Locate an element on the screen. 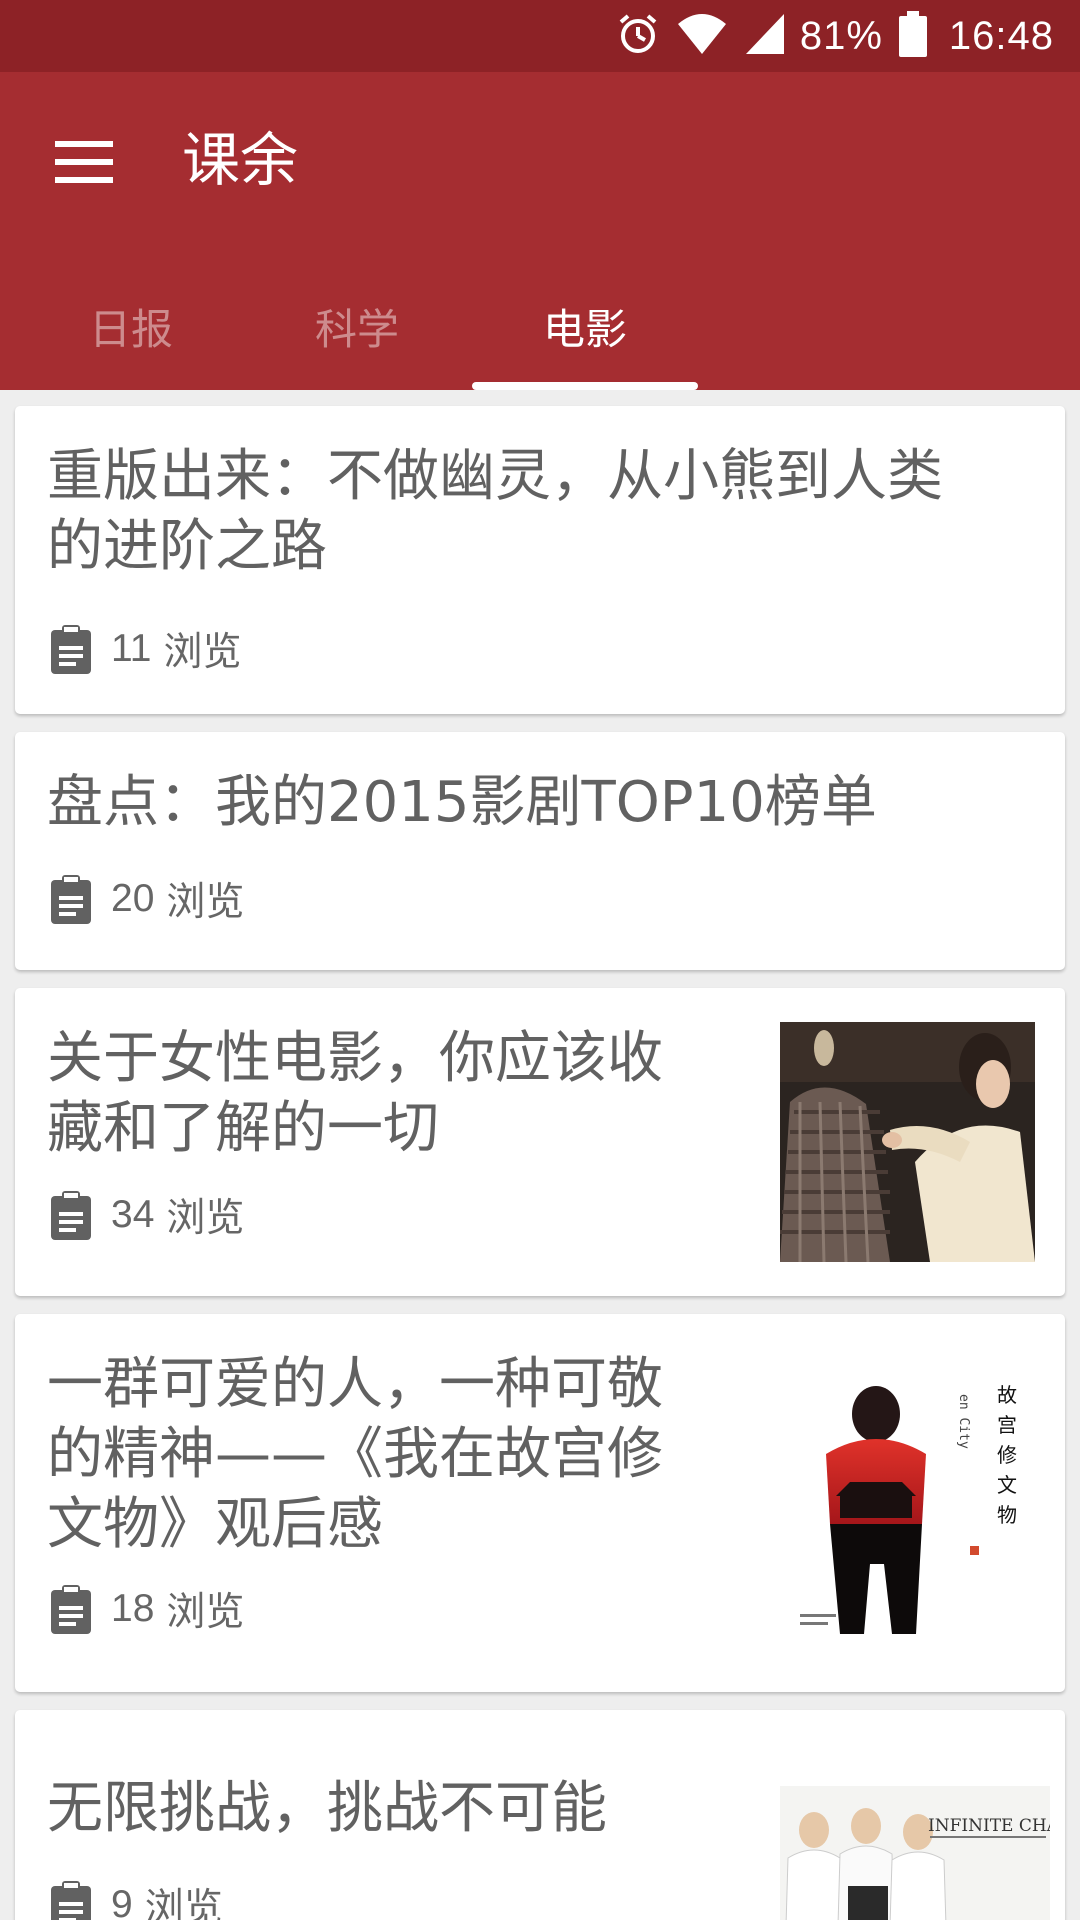  svg-text: en City is located at coordinates (963, 1421).